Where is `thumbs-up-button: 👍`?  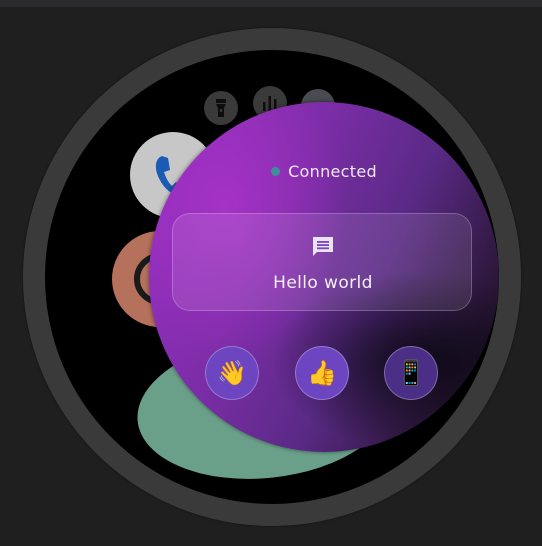
thumbs-up-button: 👍 is located at coordinates (322, 373).